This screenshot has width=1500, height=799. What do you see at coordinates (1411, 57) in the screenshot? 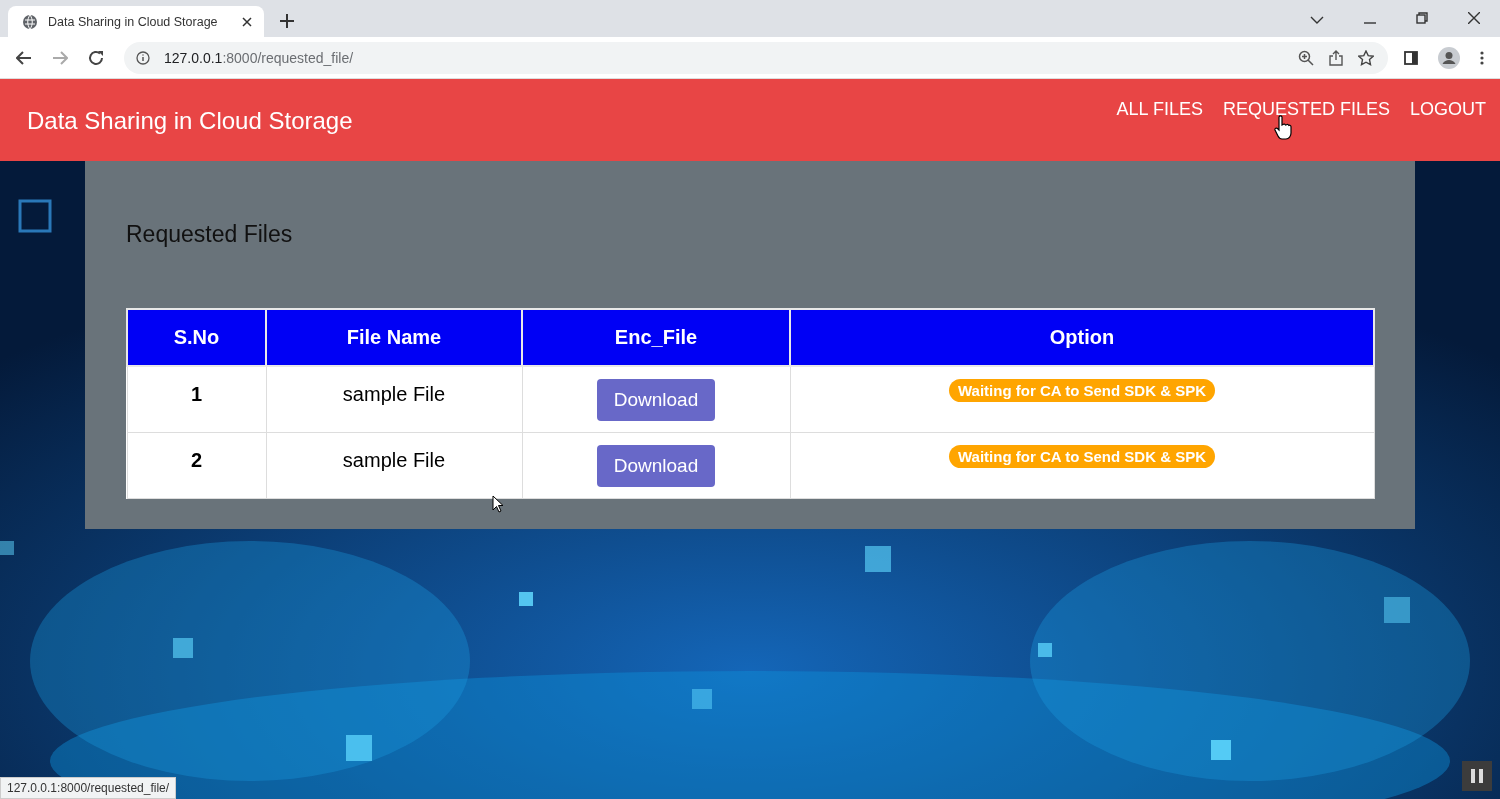
I see `side-panel-icon` at bounding box center [1411, 57].